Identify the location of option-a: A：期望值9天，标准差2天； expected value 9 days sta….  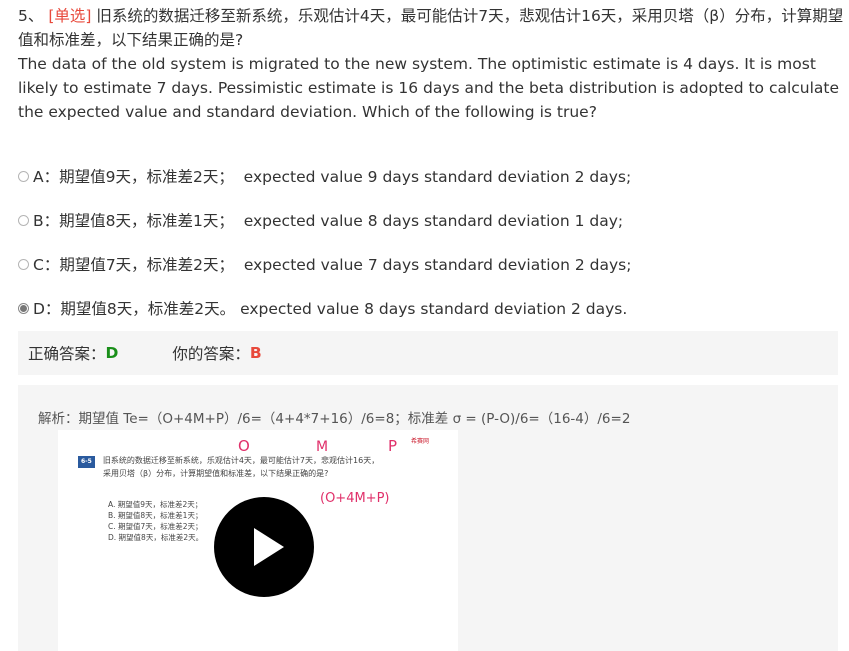
(428, 176).